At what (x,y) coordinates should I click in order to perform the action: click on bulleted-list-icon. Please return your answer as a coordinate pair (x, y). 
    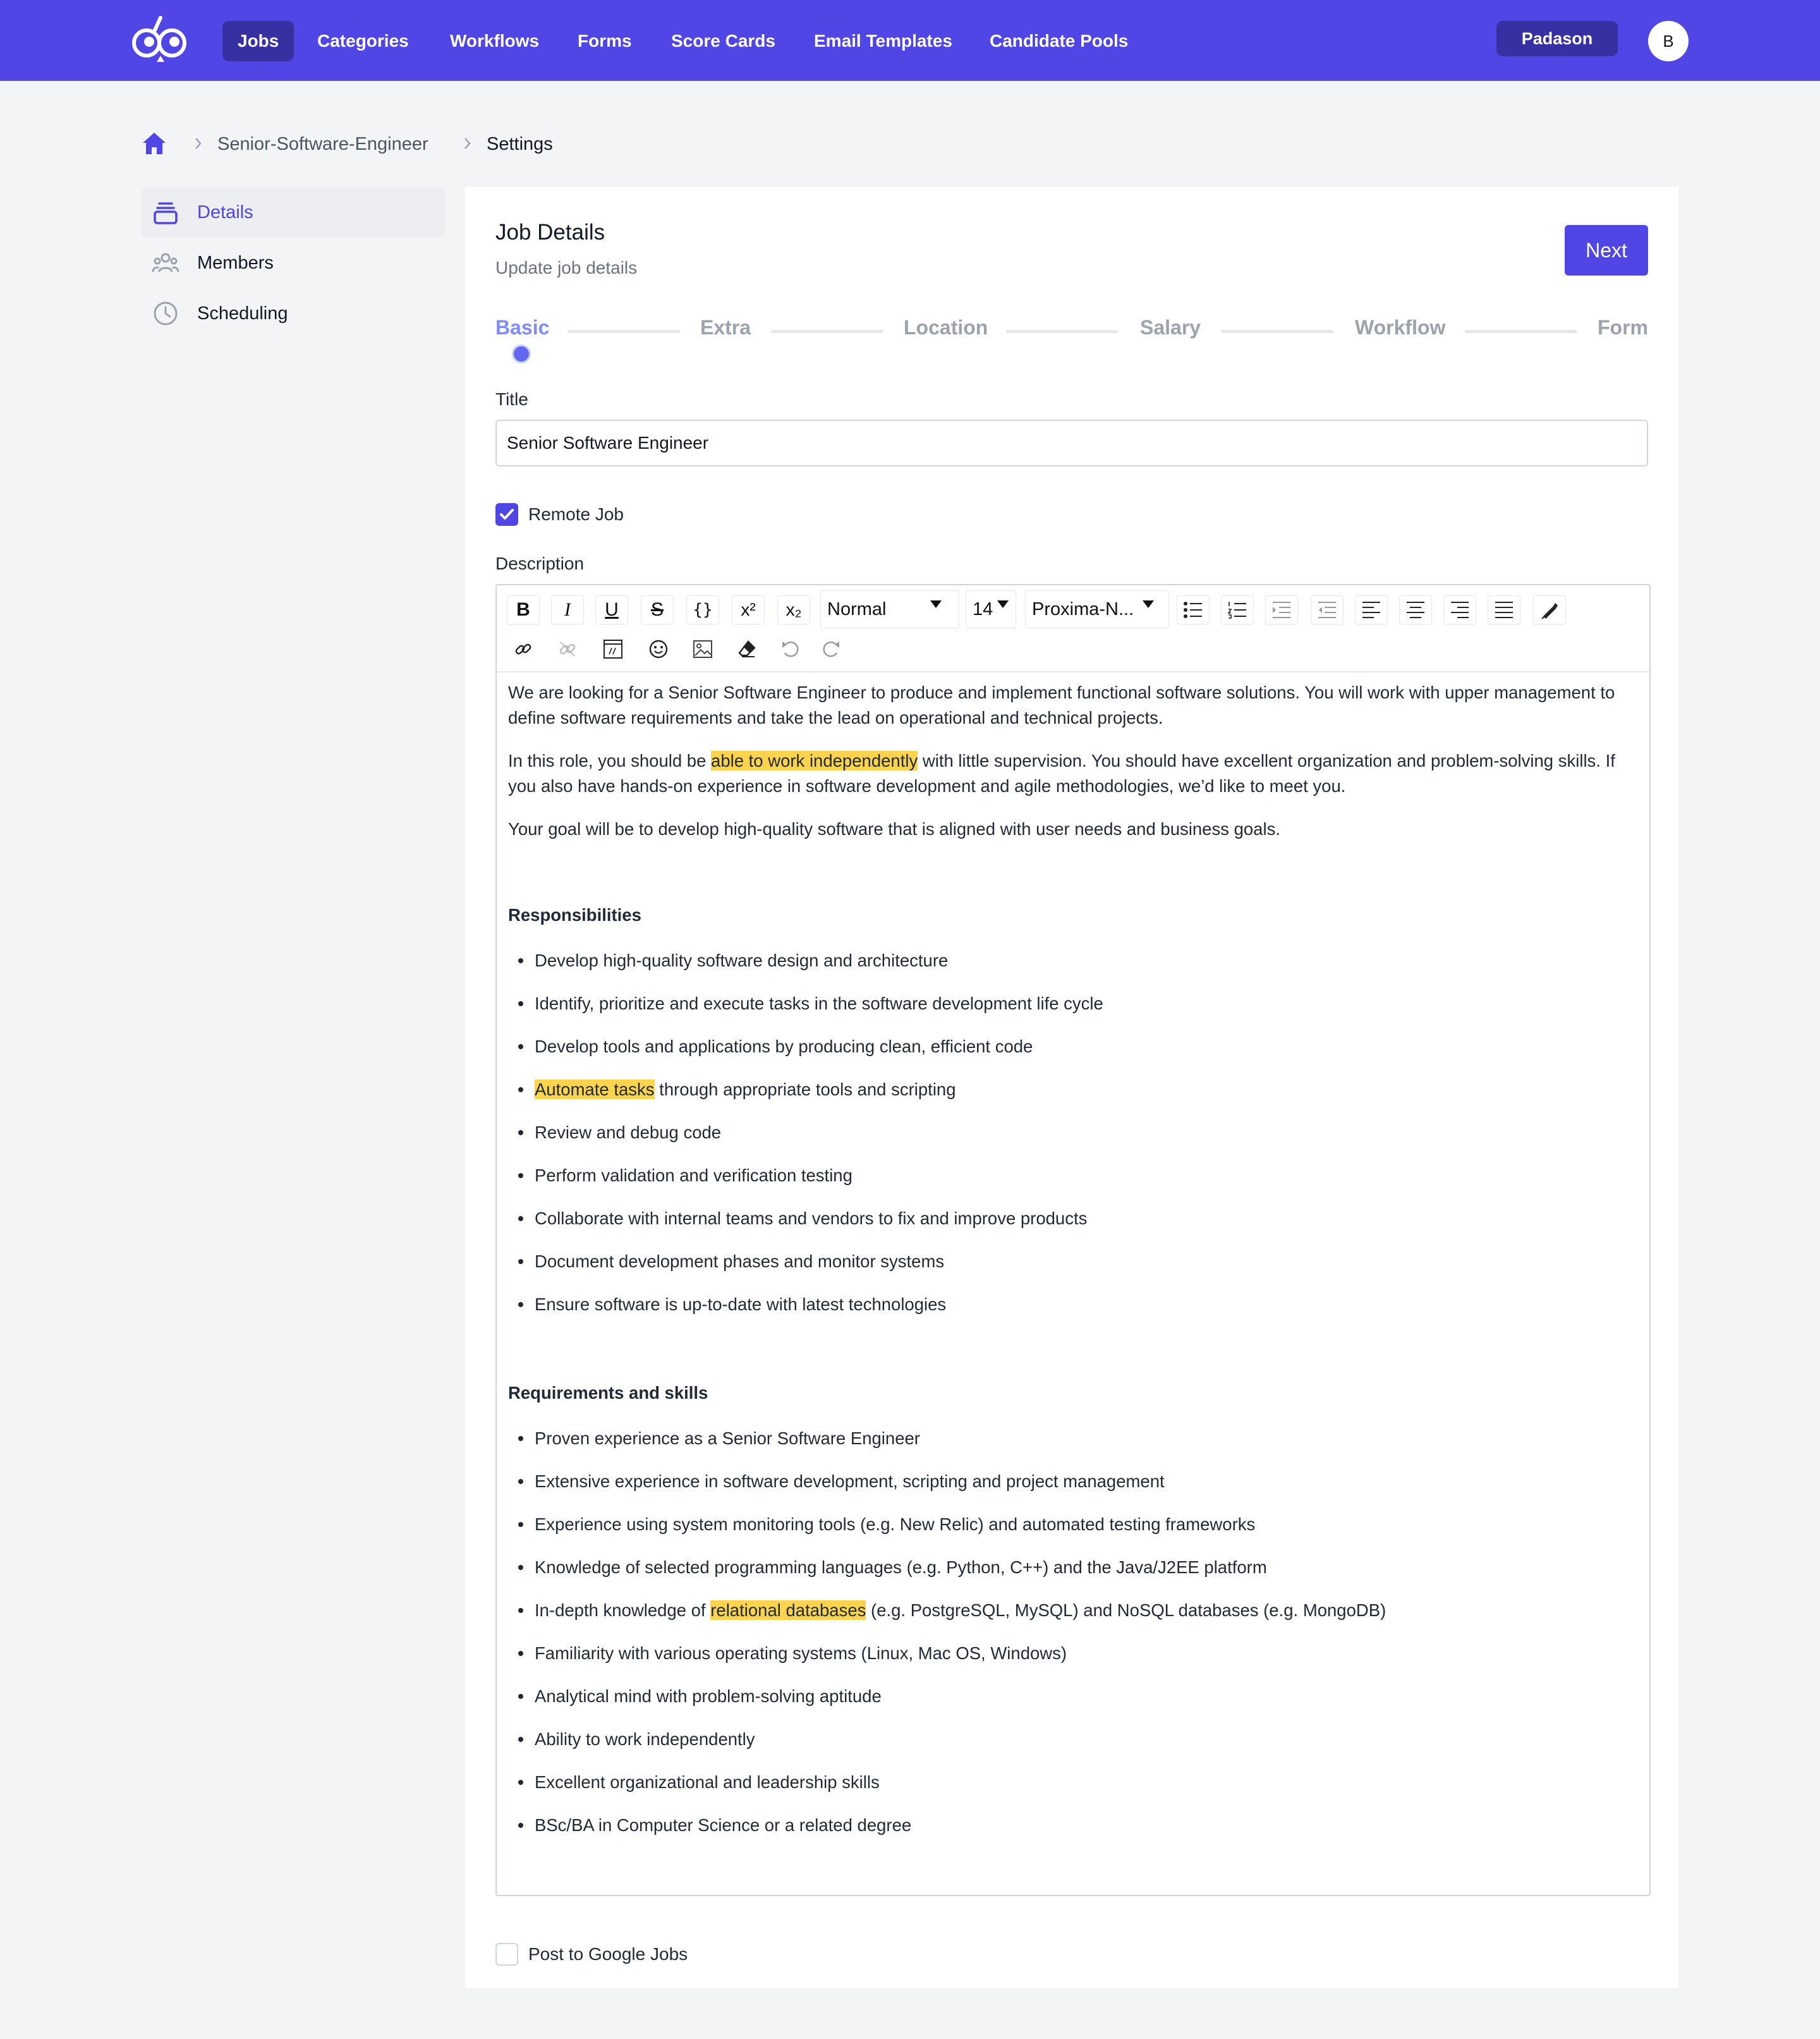
    Looking at the image, I should click on (1193, 609).